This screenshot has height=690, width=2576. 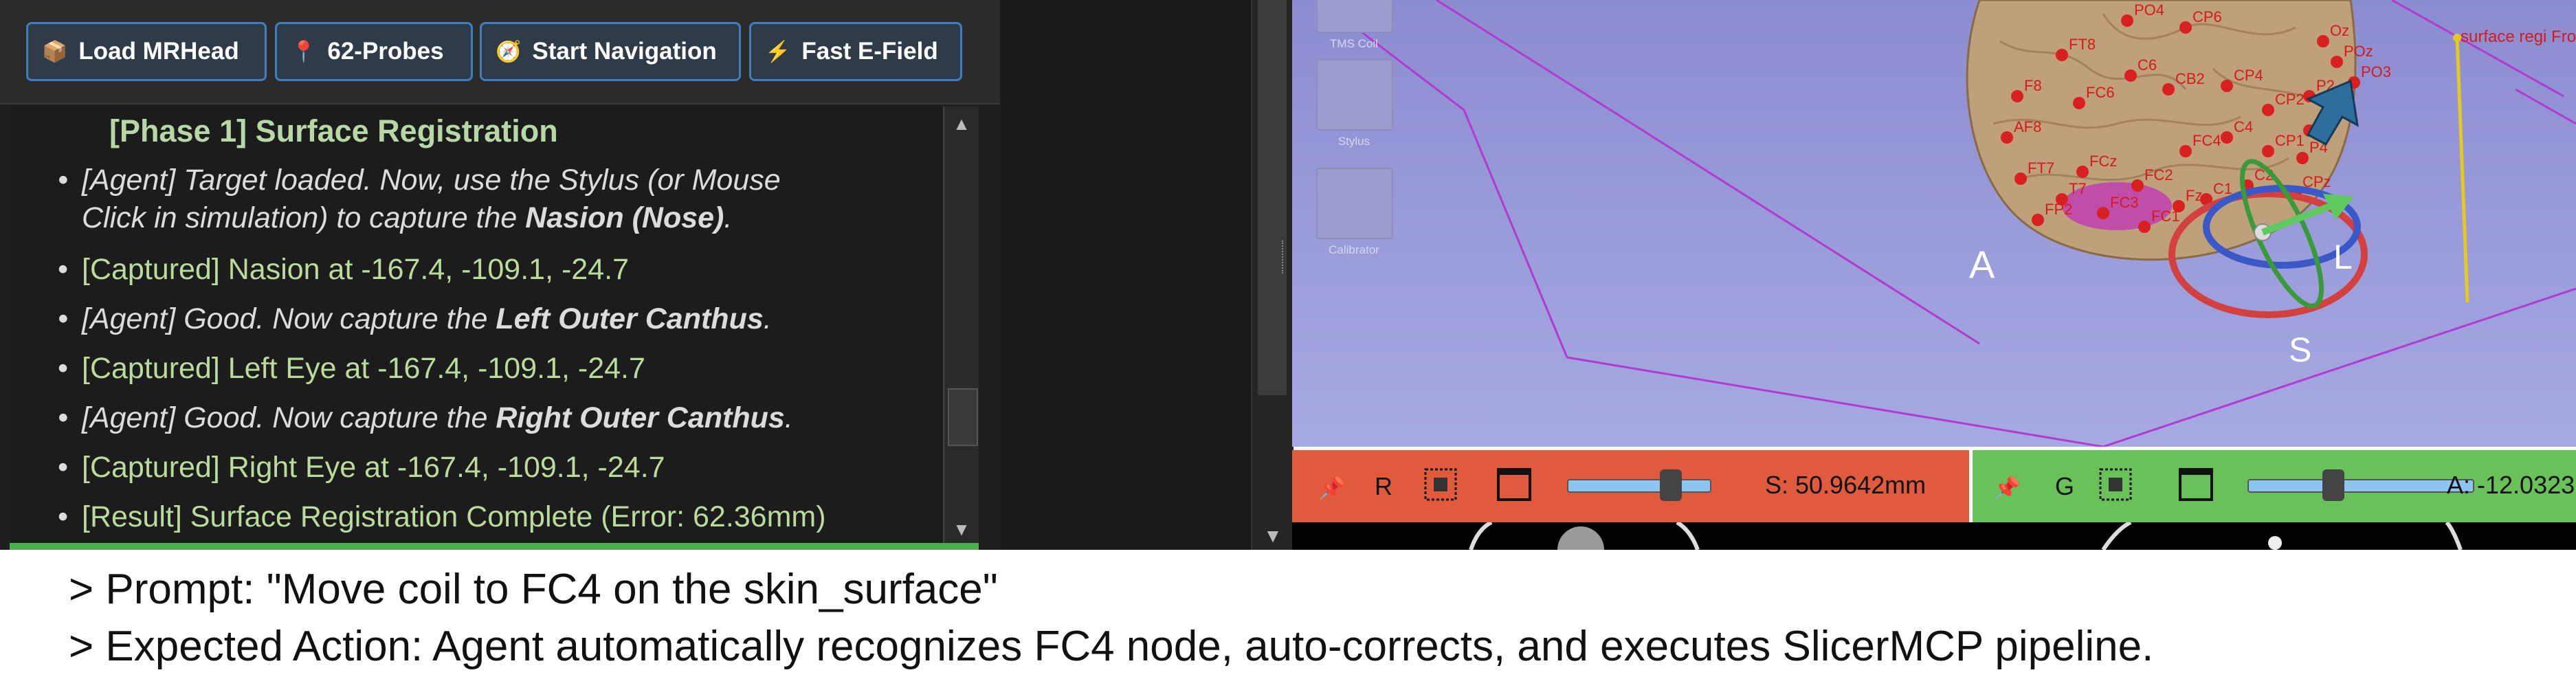 I want to click on green-slice-offset: A: -12.0323, so click(x=2511, y=485).